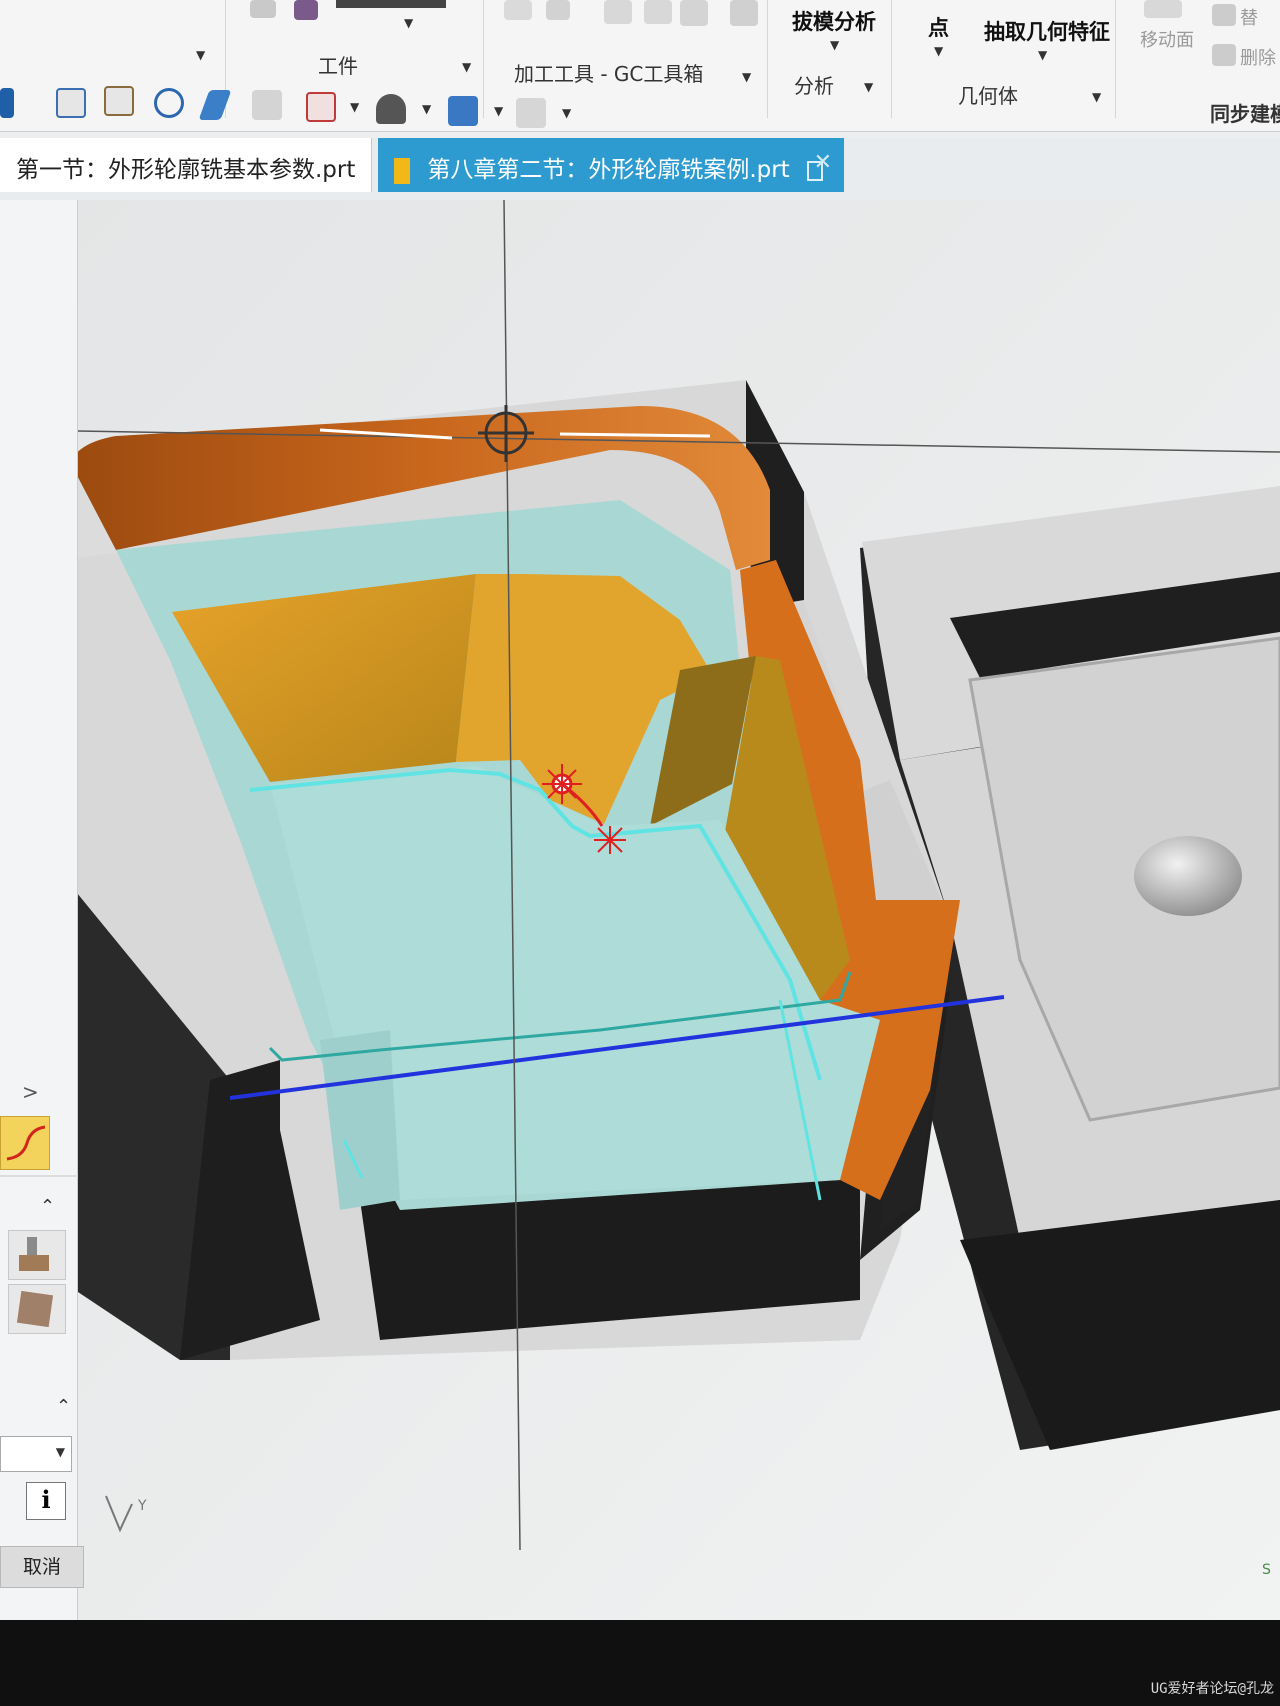  What do you see at coordinates (402, 170) in the screenshot?
I see `part-file-icon` at bounding box center [402, 170].